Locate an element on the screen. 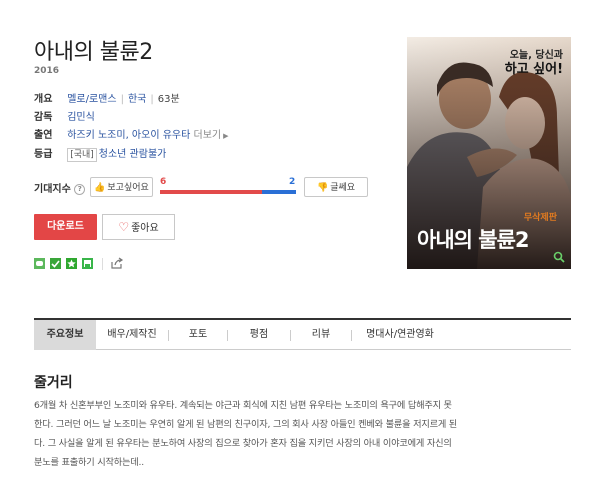 This screenshot has height=488, width=600. page-title: 아내의 불륜2 is located at coordinates (93, 52).